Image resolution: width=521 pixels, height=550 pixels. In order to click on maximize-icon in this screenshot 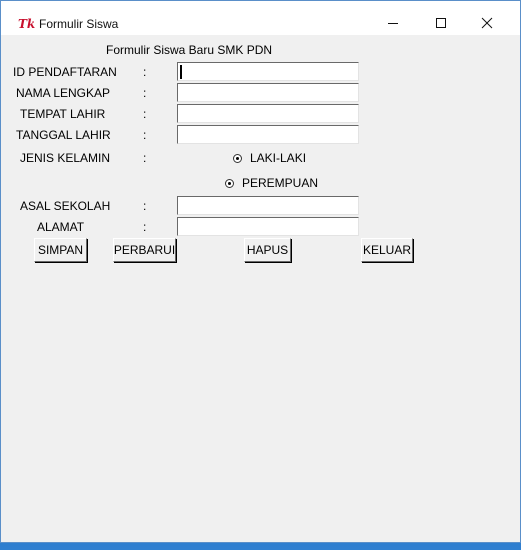, I will do `click(441, 23)`.